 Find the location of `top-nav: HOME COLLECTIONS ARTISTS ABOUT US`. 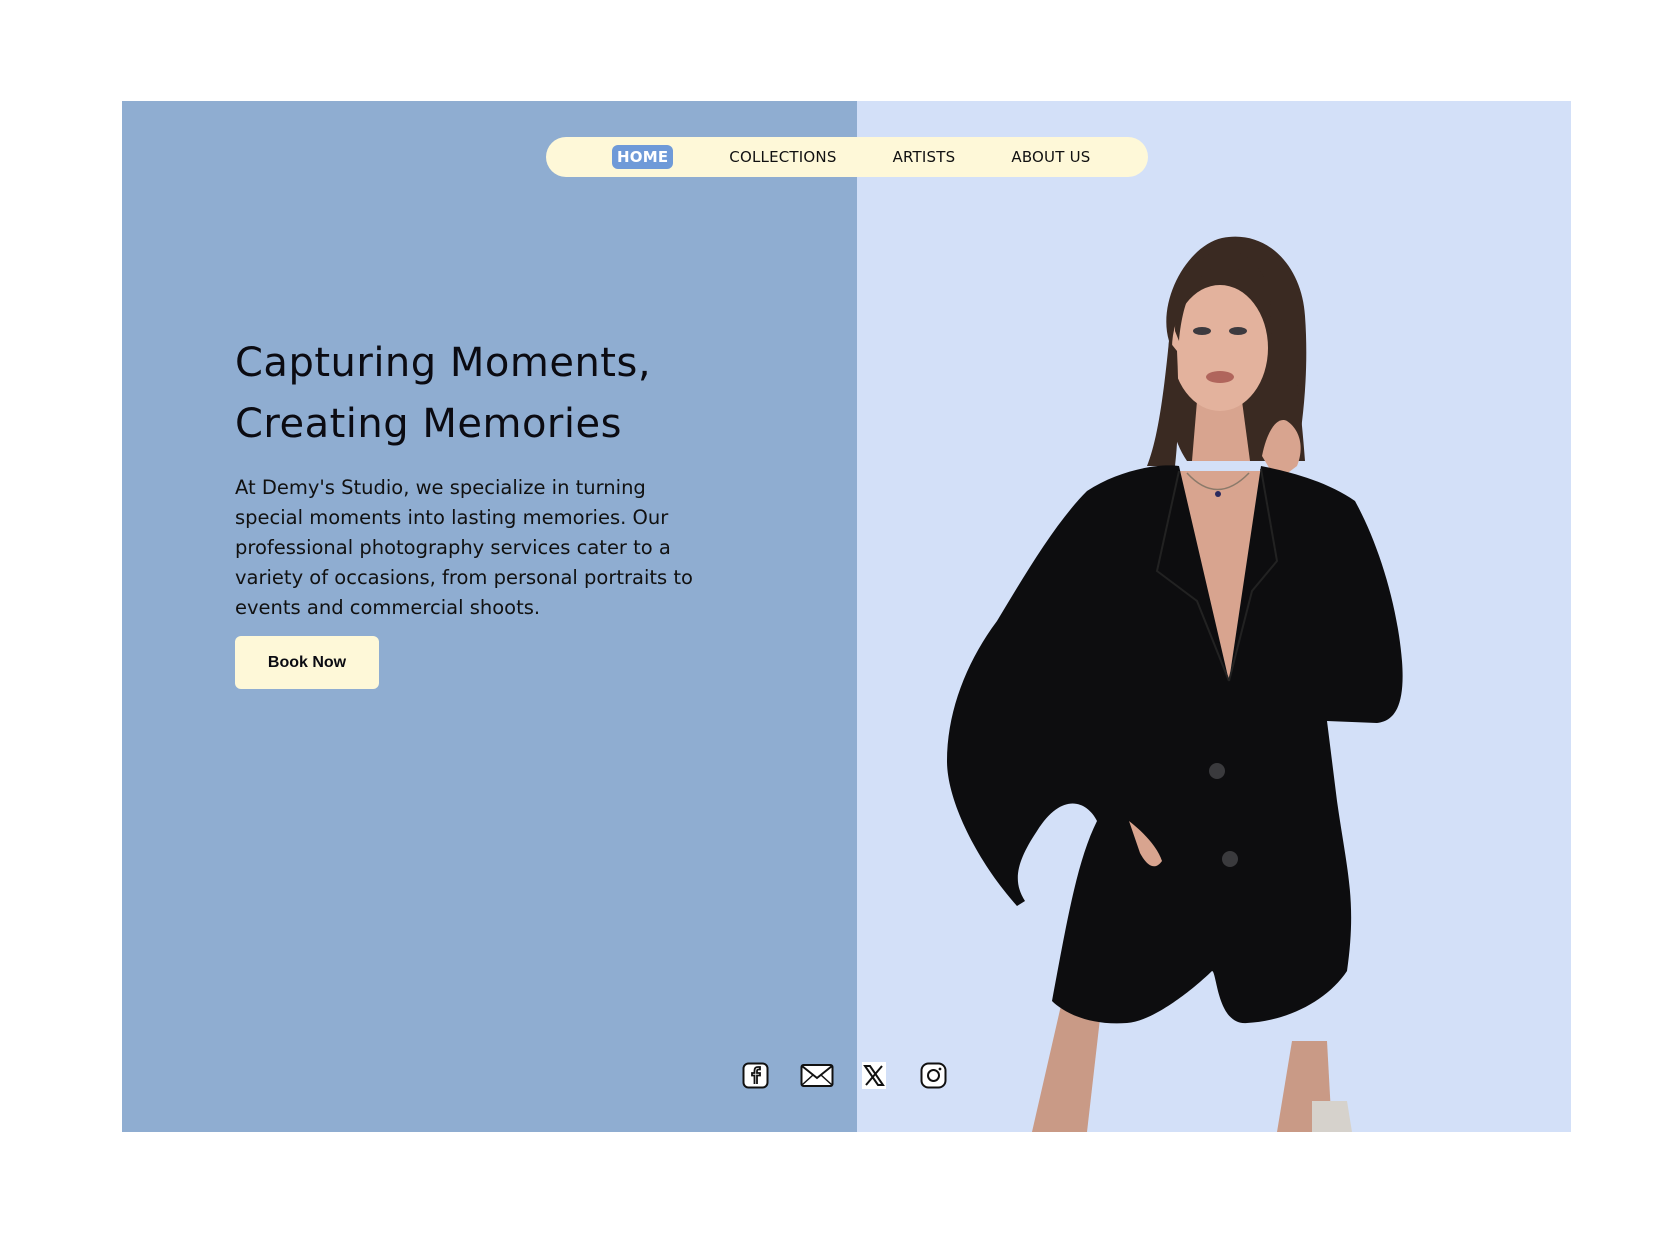

top-nav: HOME COLLECTIONS ARTISTS ABOUT US is located at coordinates (847, 157).